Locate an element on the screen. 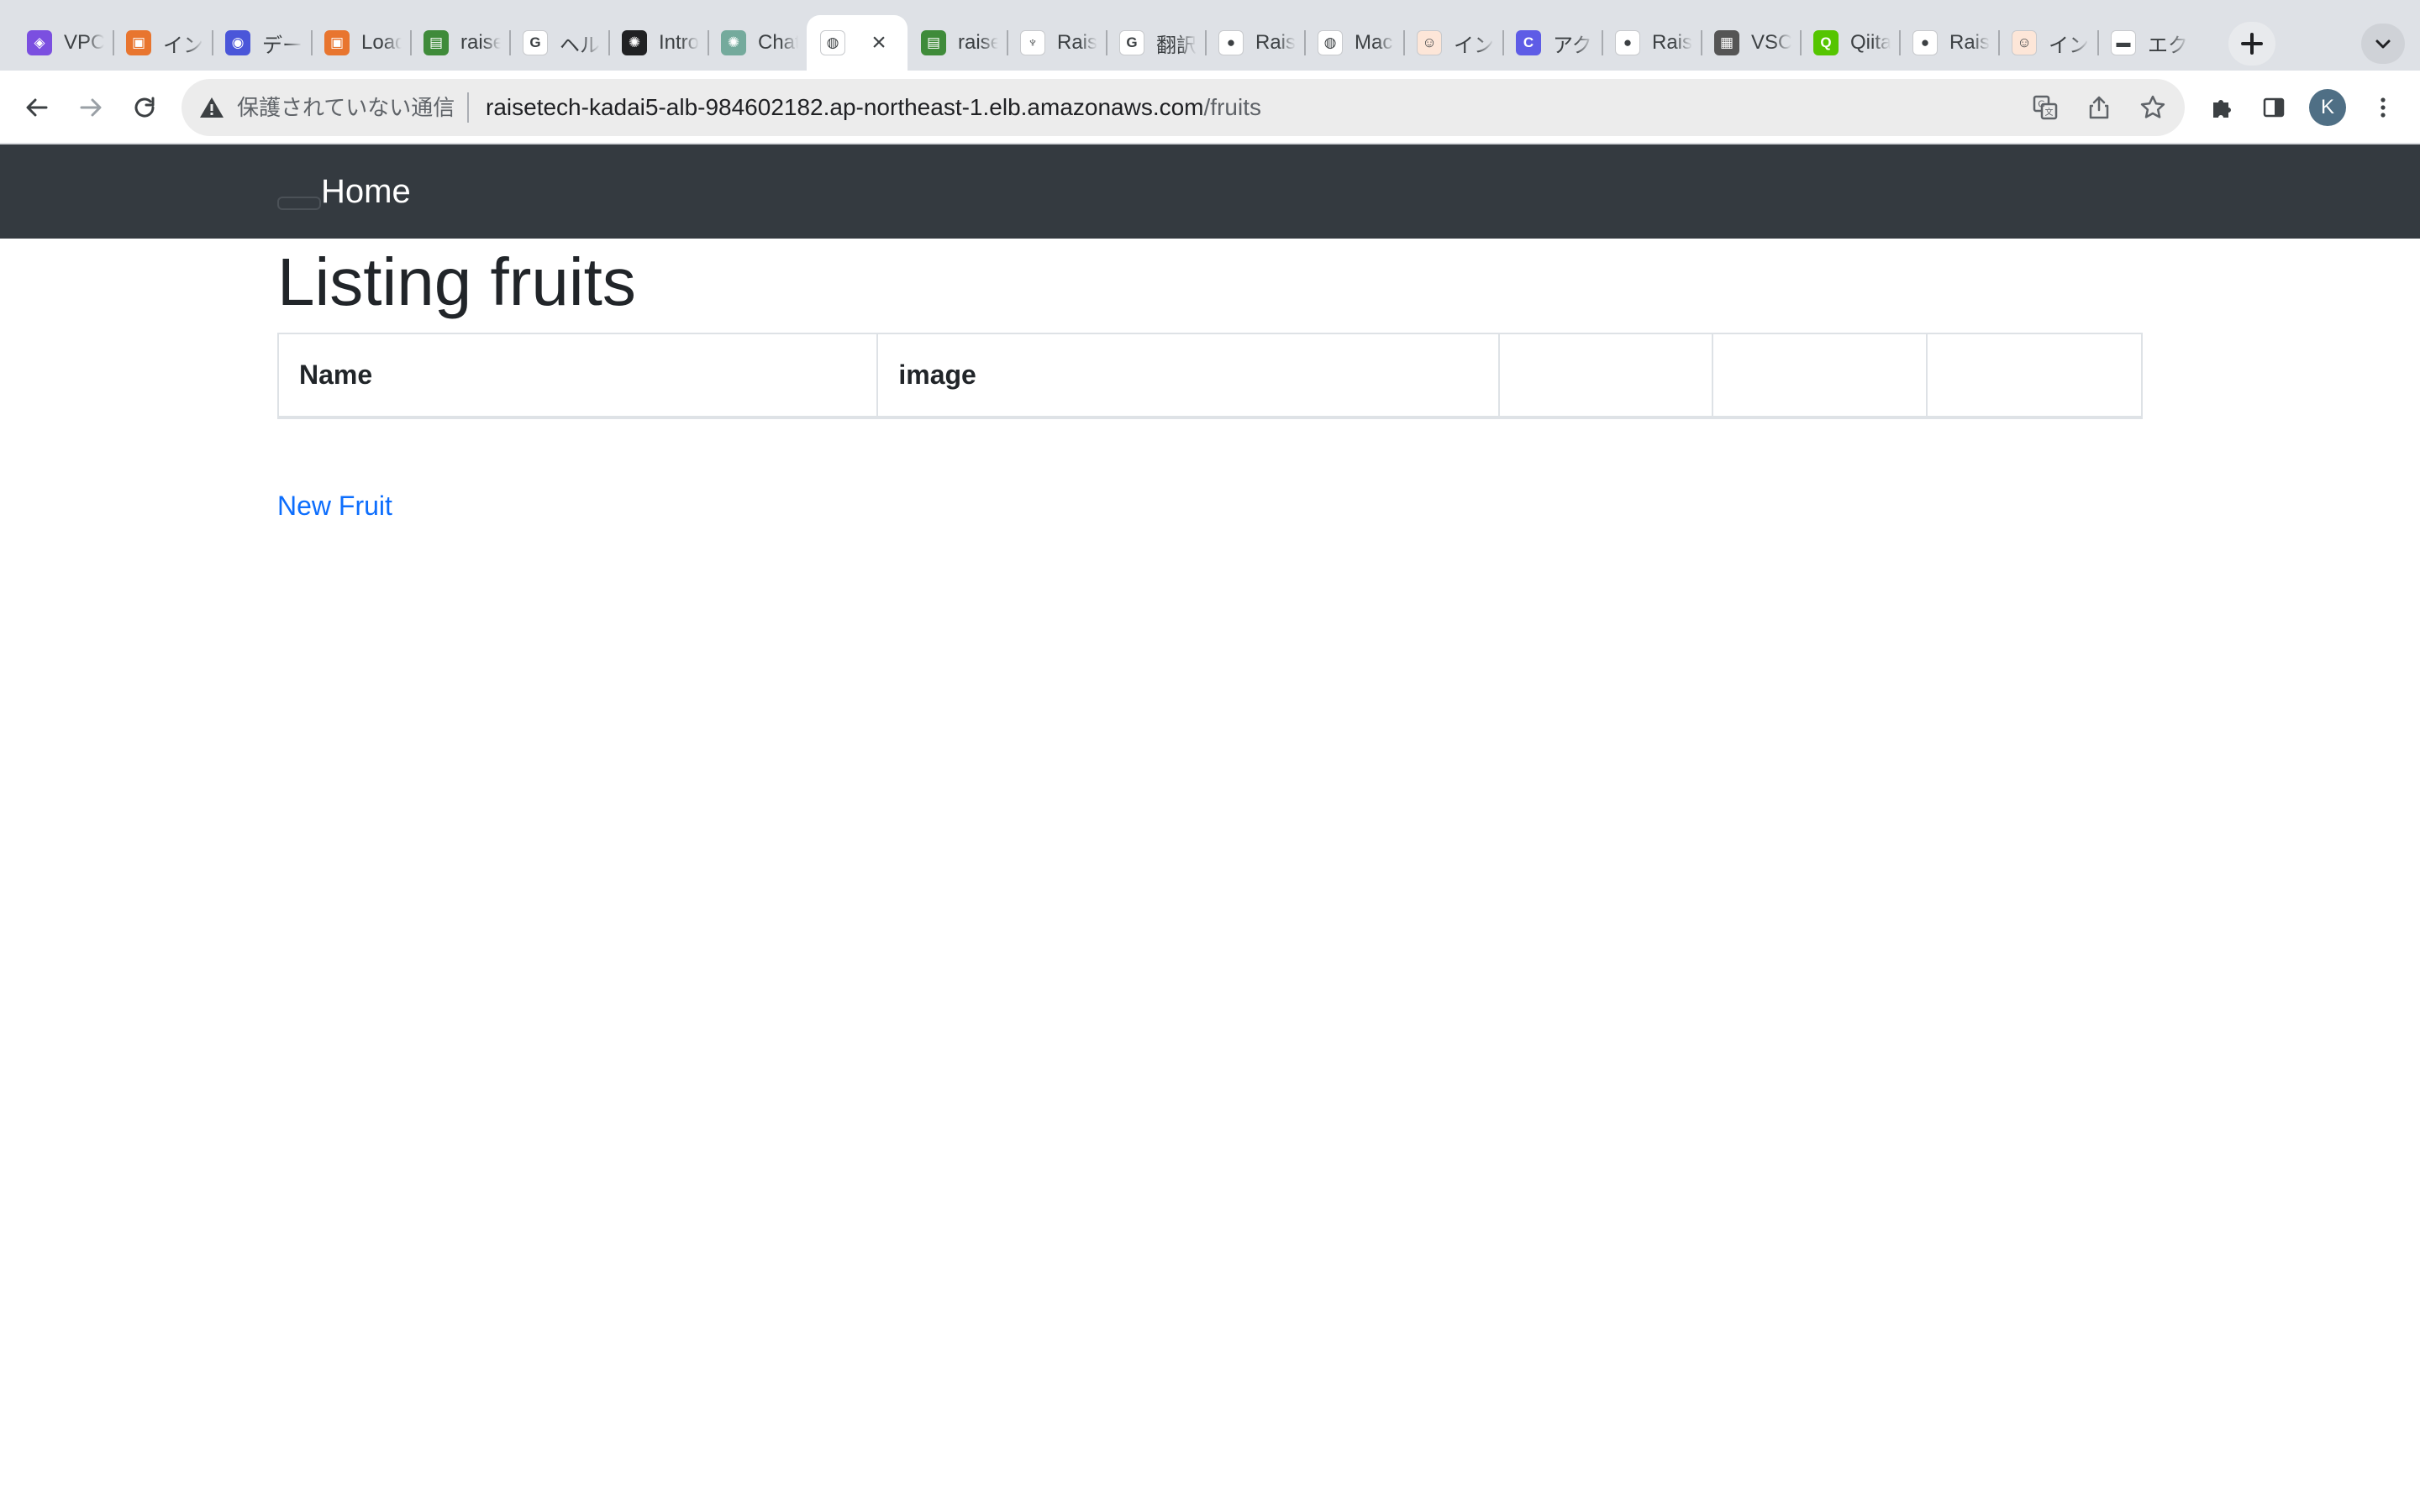 This screenshot has height=1512, width=2420. navbar-toggler is located at coordinates (299, 203).